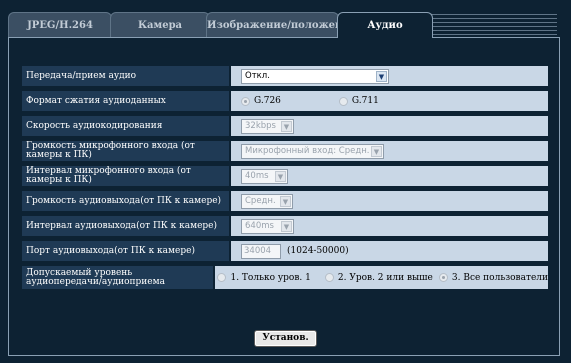  Describe the element at coordinates (389, 226) in the screenshot. I see `out-interval-cell: 640ms ▼` at that location.